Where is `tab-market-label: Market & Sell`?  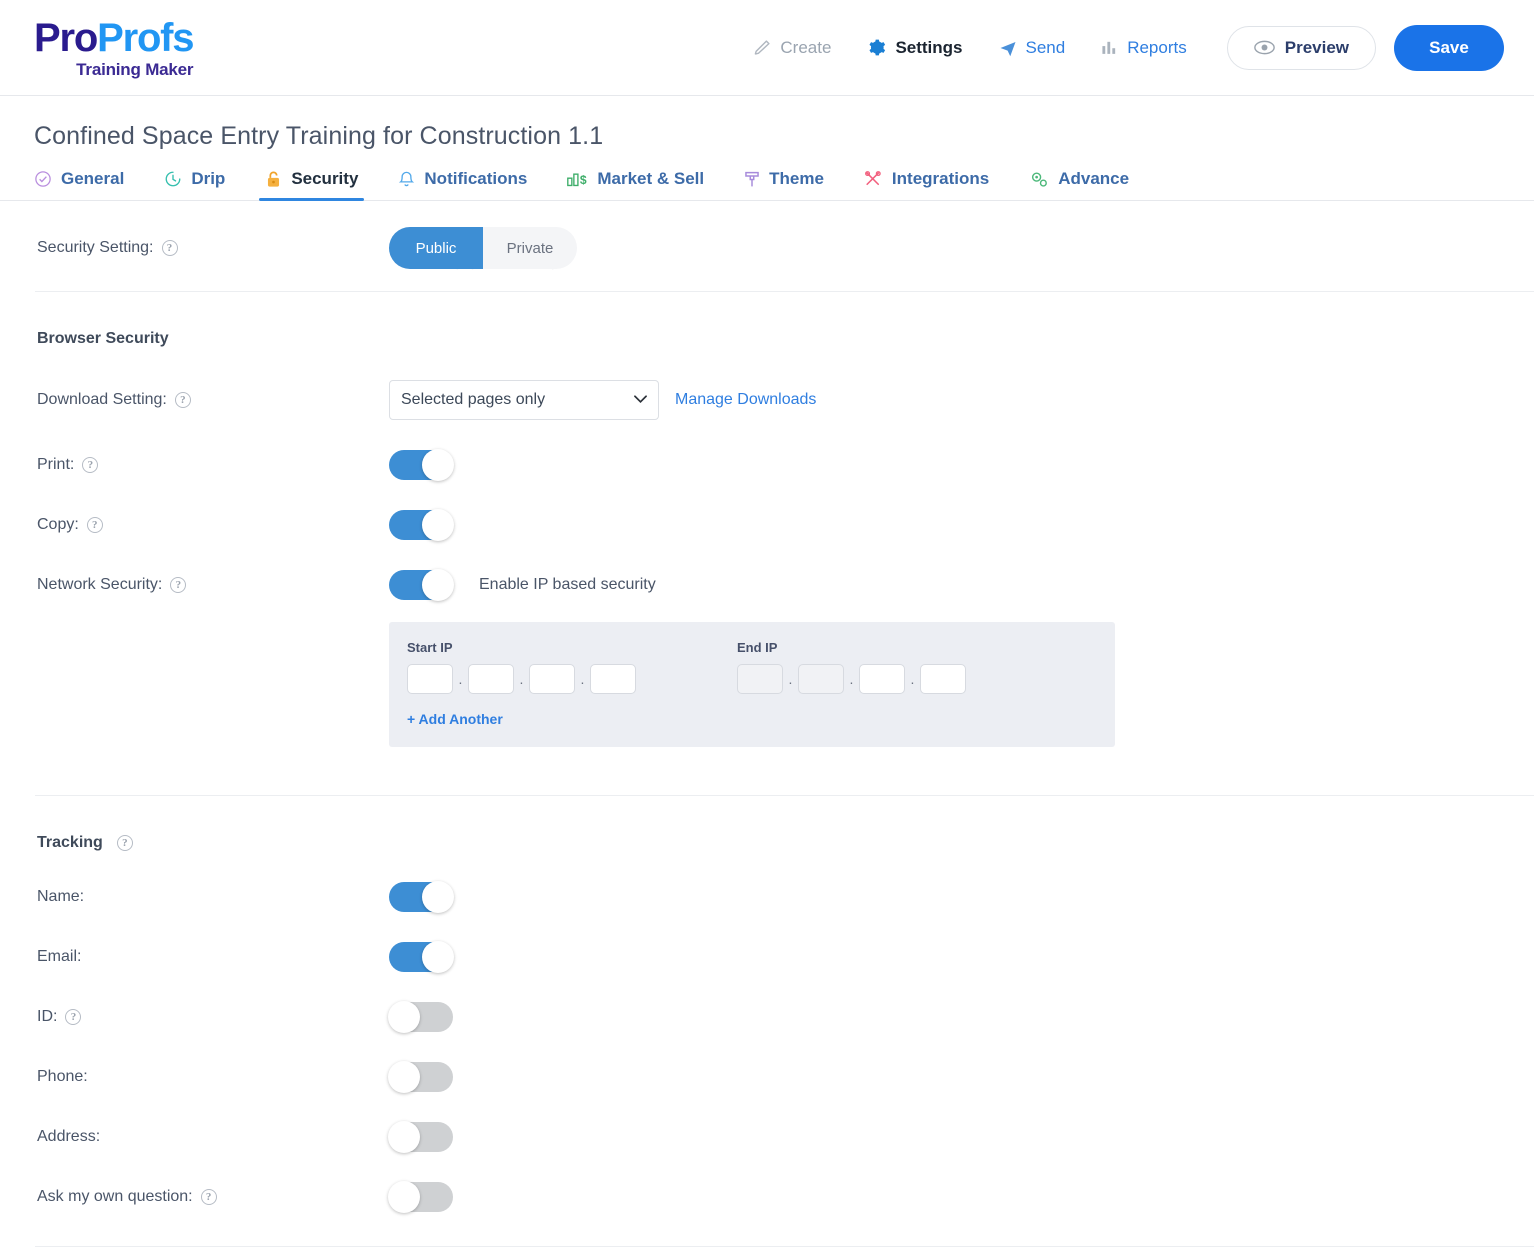 tab-market-label: Market & Sell is located at coordinates (651, 178).